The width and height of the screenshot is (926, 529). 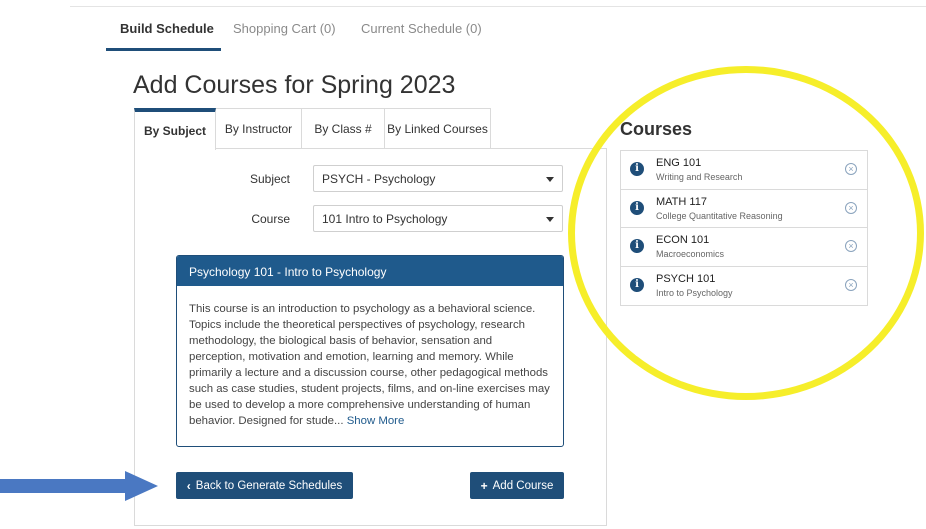 I want to click on course-name: Writing and Research, so click(x=699, y=177).